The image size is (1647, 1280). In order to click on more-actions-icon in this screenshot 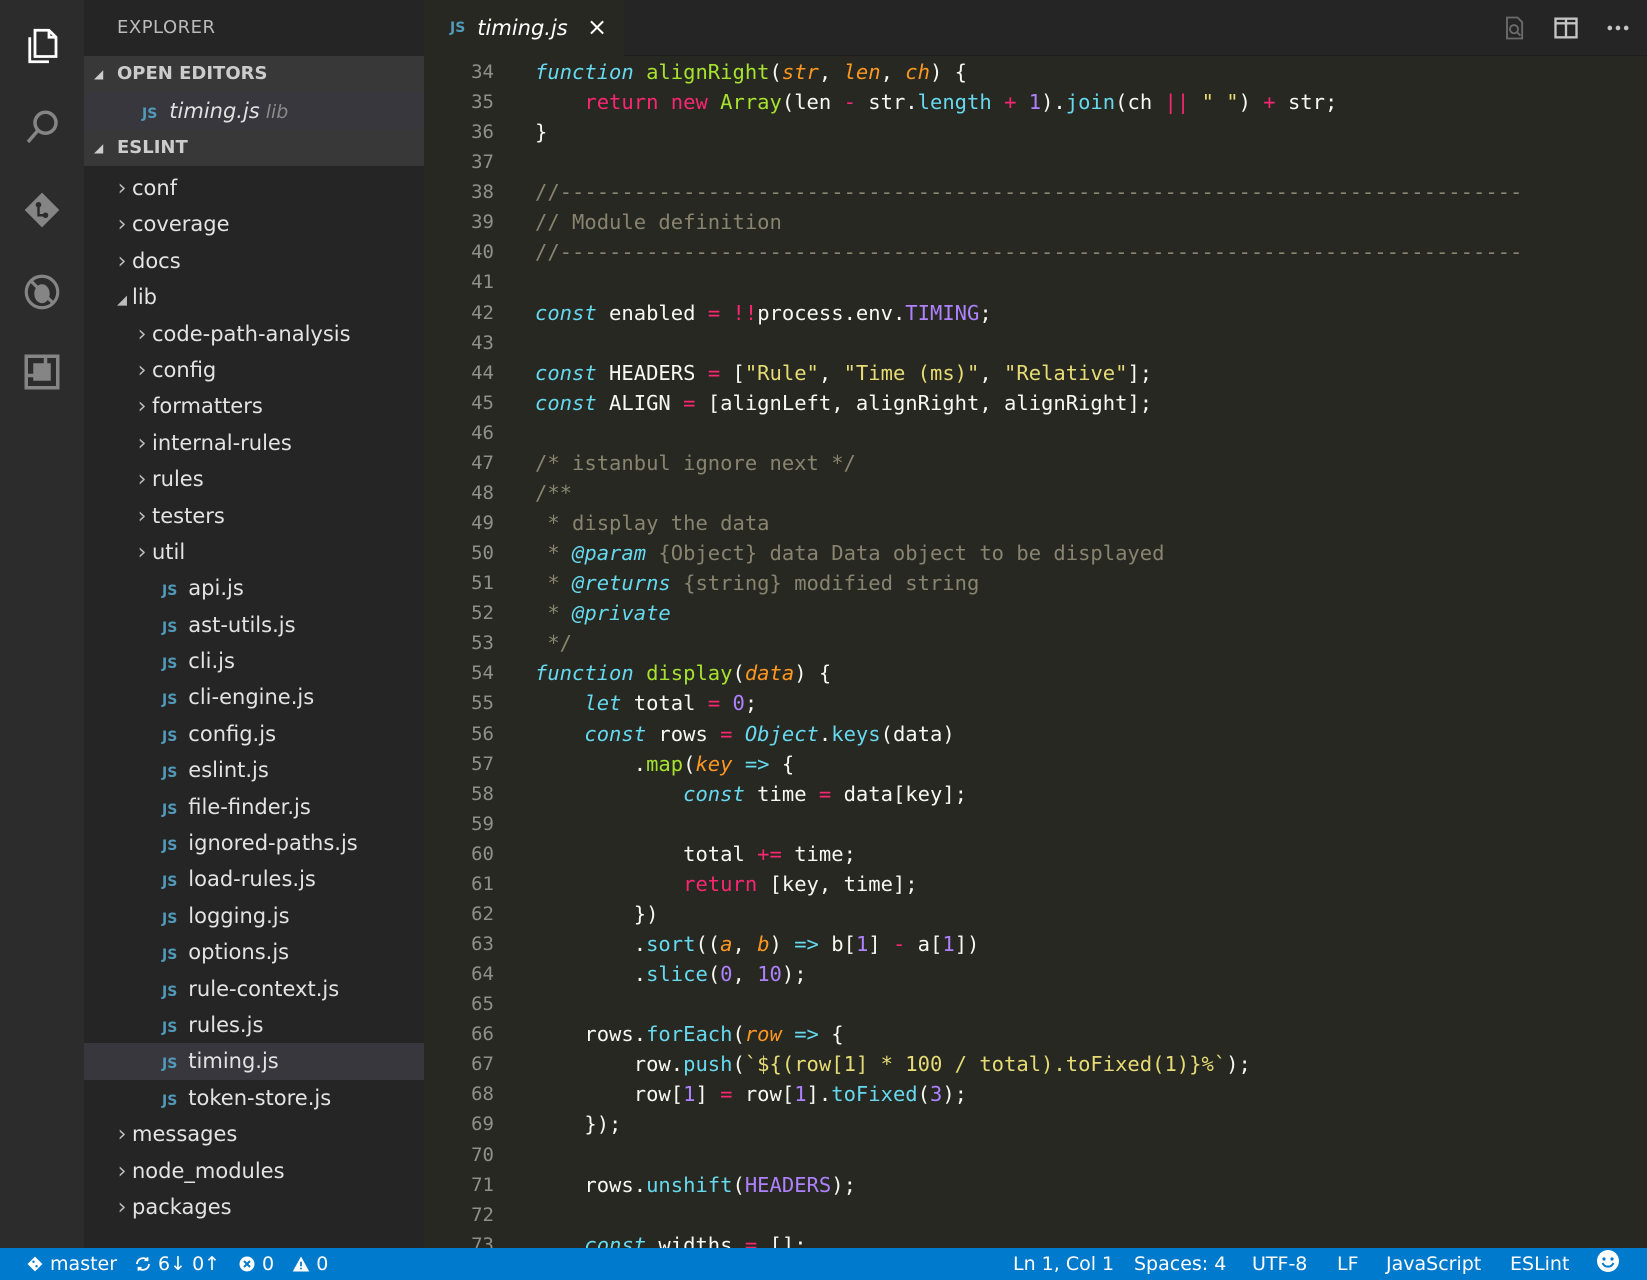, I will do `click(1618, 28)`.